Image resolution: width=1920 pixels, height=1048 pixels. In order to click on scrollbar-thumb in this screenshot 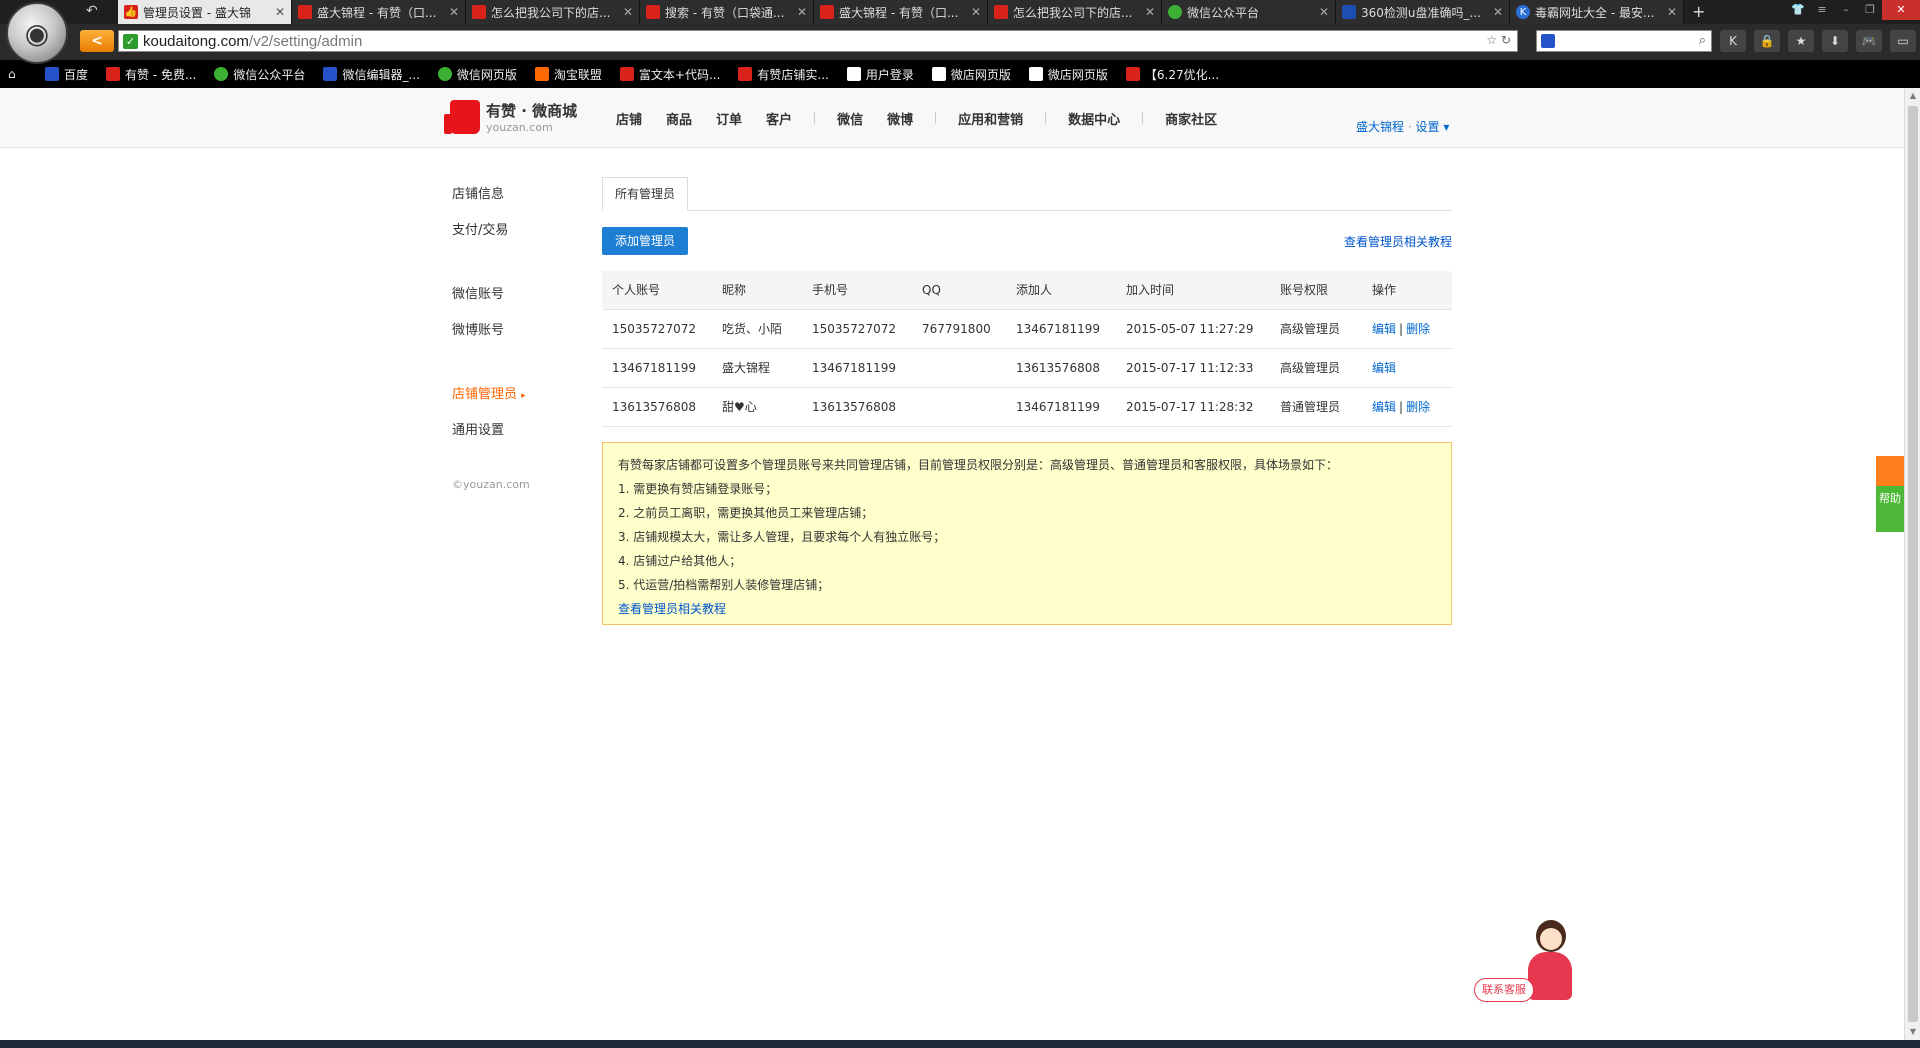, I will do `click(1913, 564)`.